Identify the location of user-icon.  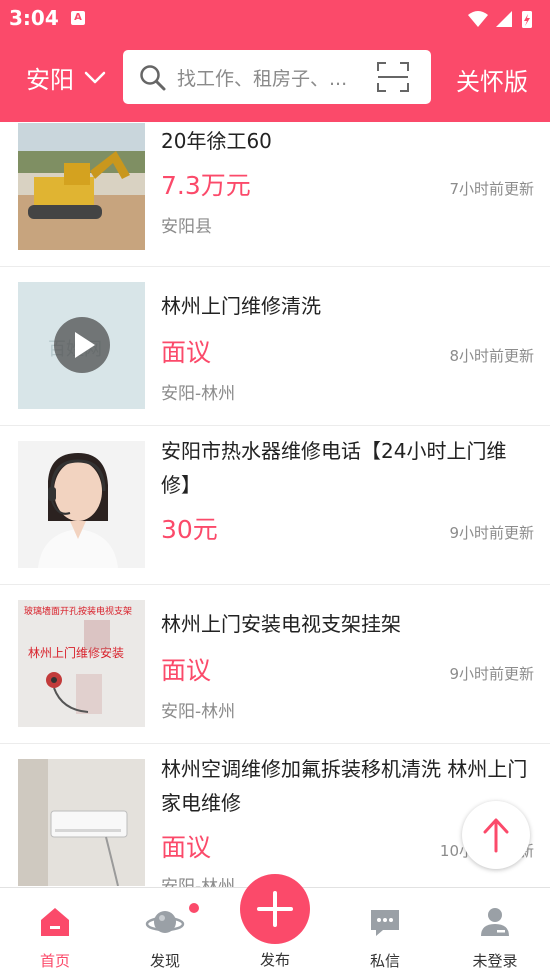
(495, 922).